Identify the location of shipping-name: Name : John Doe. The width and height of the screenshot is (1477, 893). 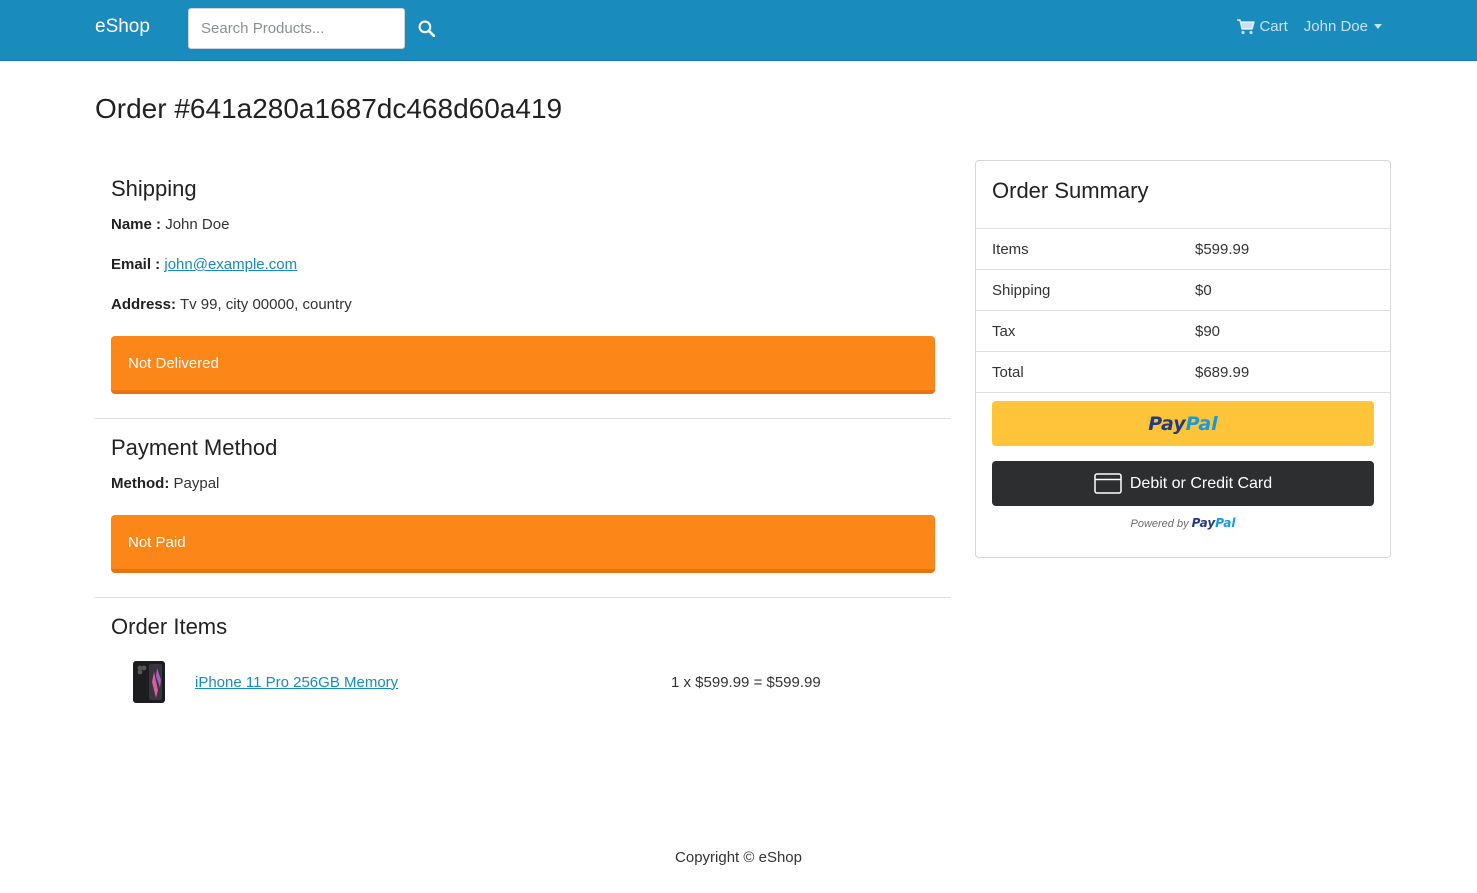
(523, 225).